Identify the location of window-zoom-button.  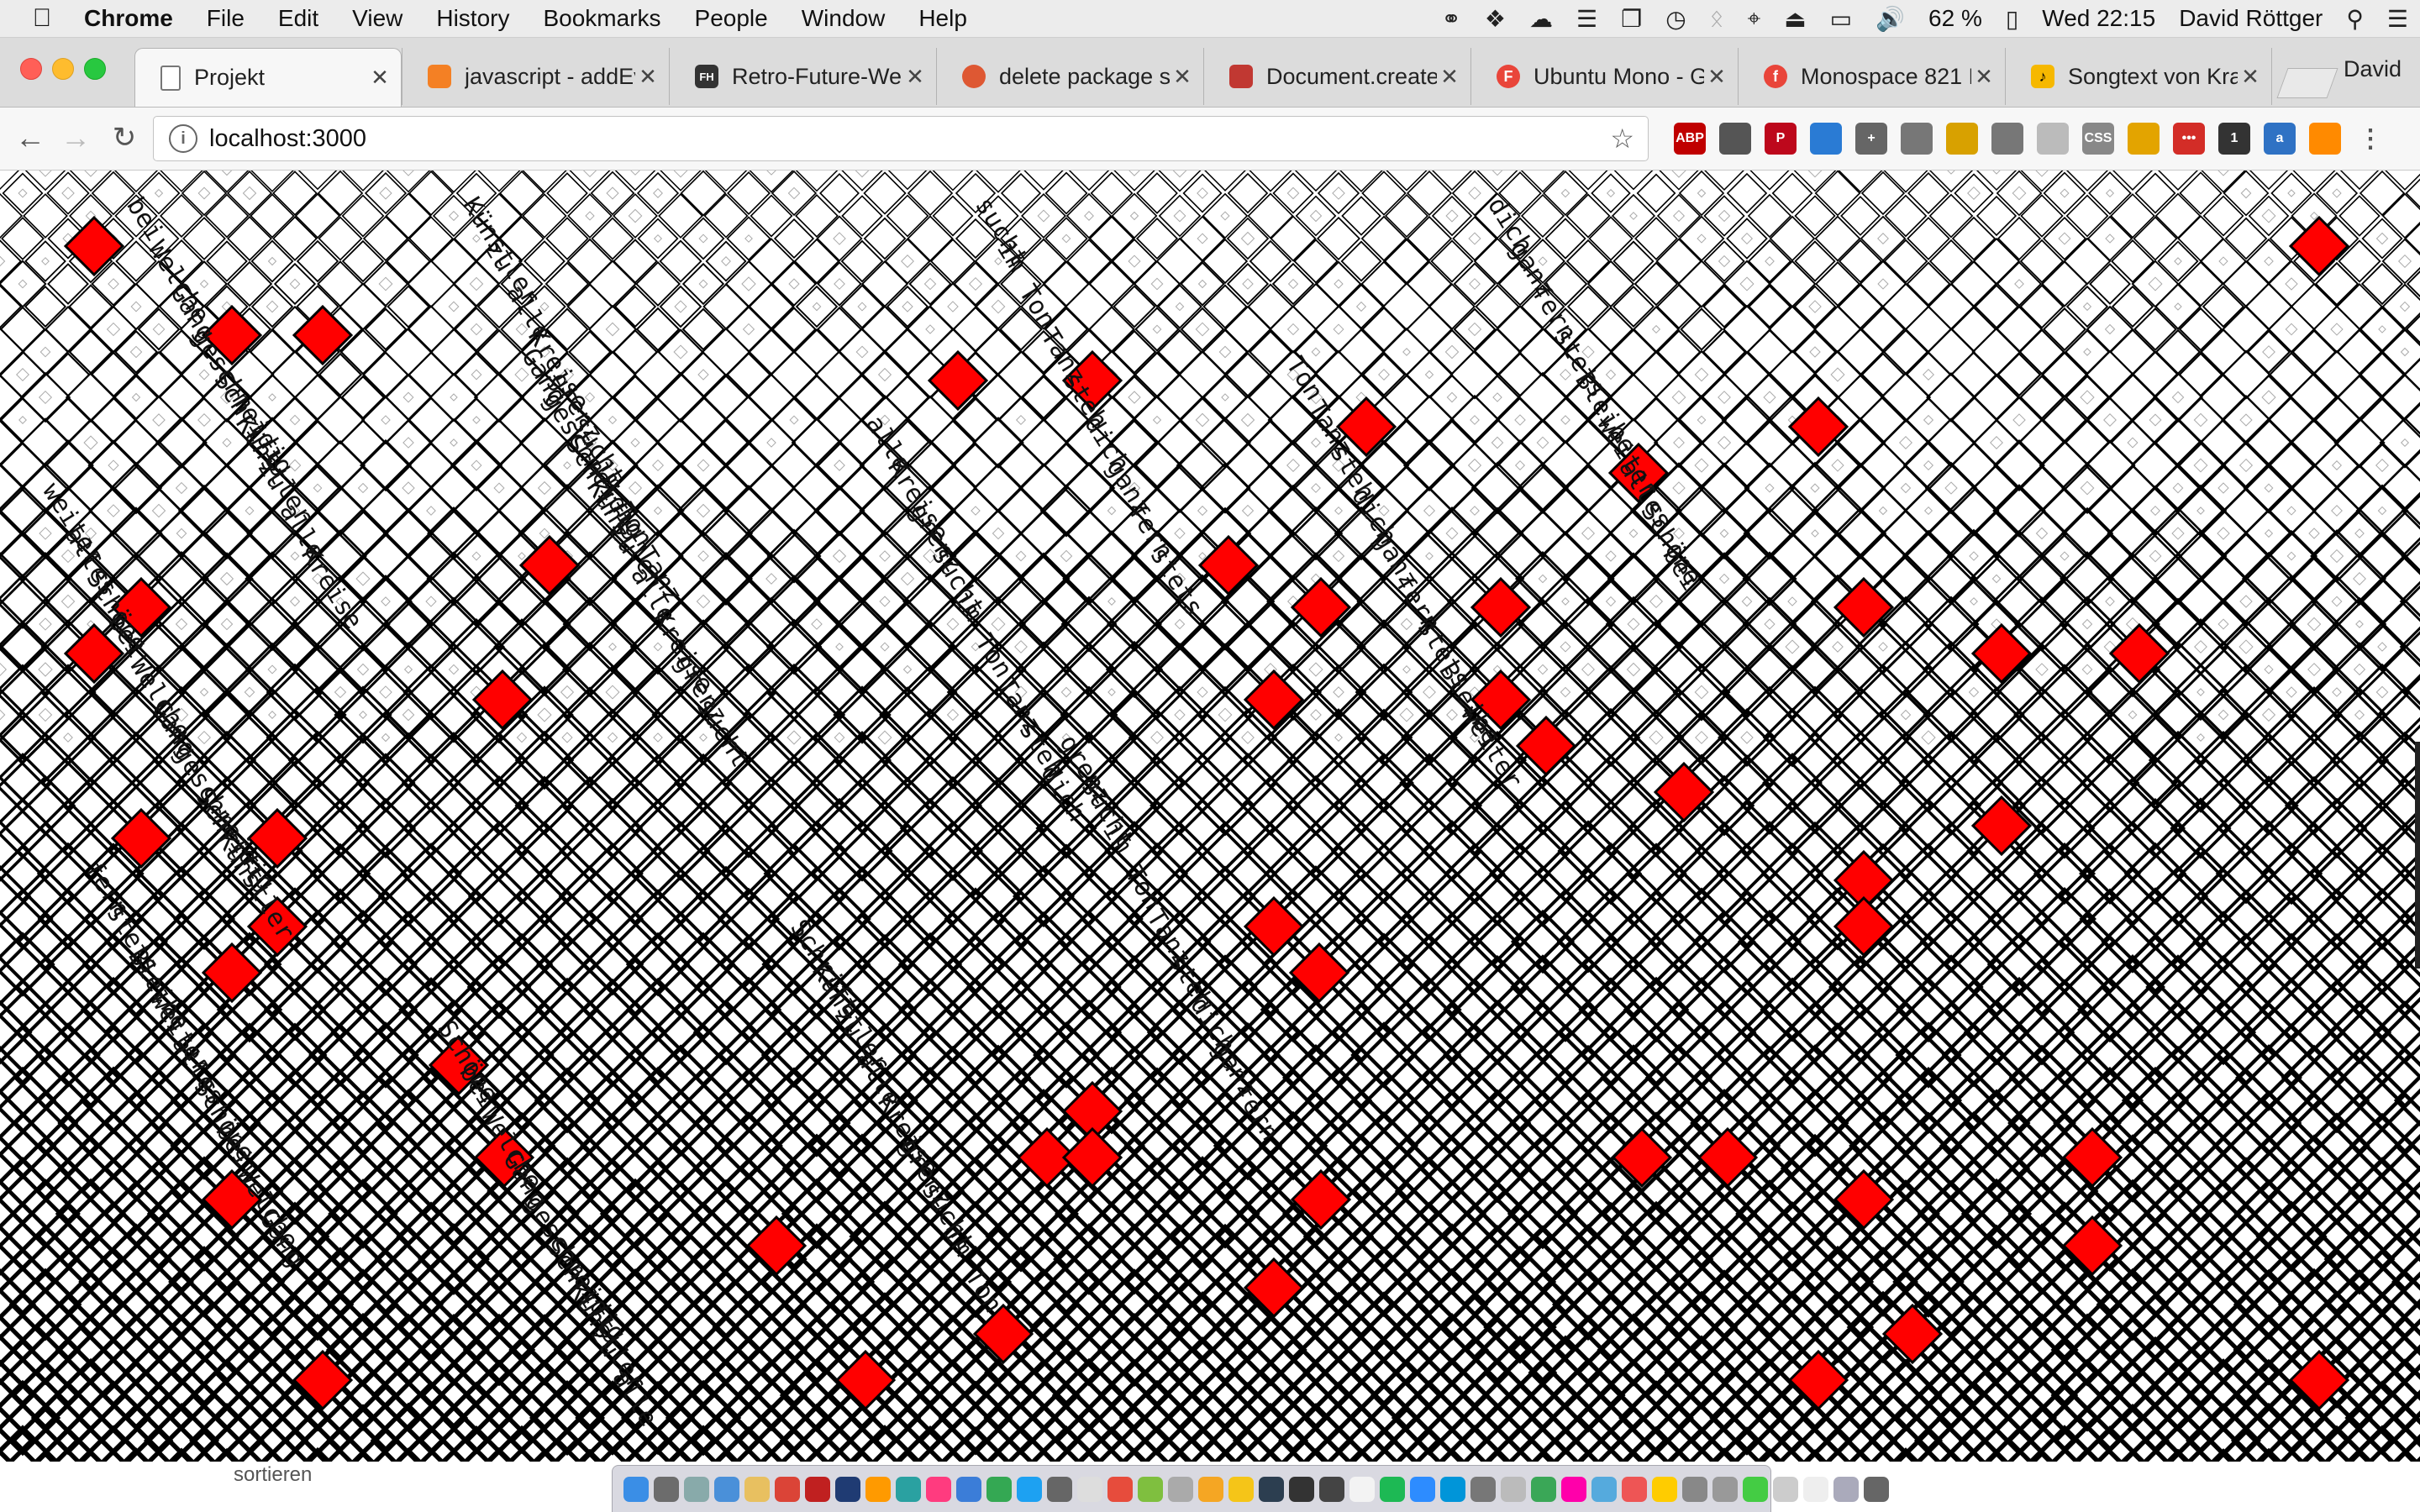
(95, 69).